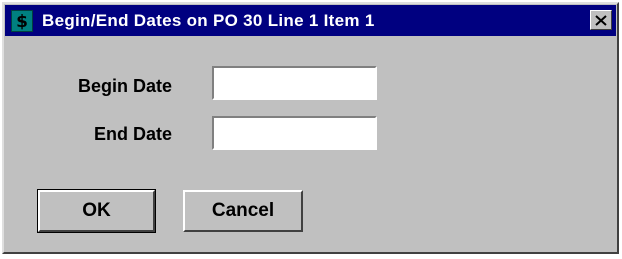 The width and height of the screenshot is (622, 259). What do you see at coordinates (294, 83) in the screenshot?
I see `begin-date-input` at bounding box center [294, 83].